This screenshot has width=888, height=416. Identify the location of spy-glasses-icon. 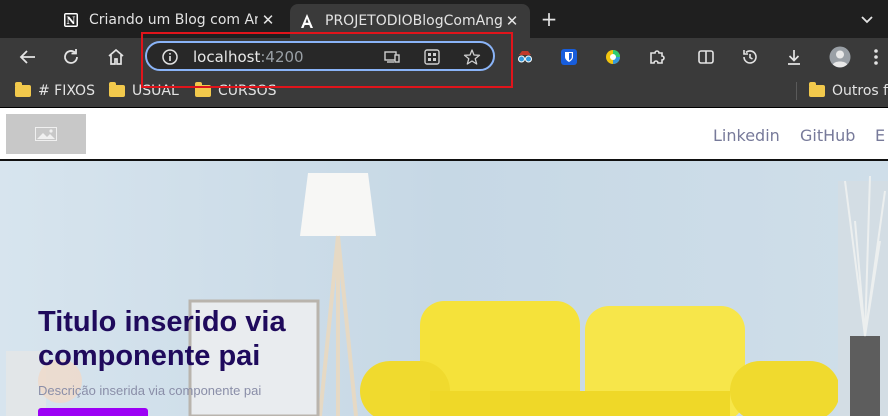
(525, 57).